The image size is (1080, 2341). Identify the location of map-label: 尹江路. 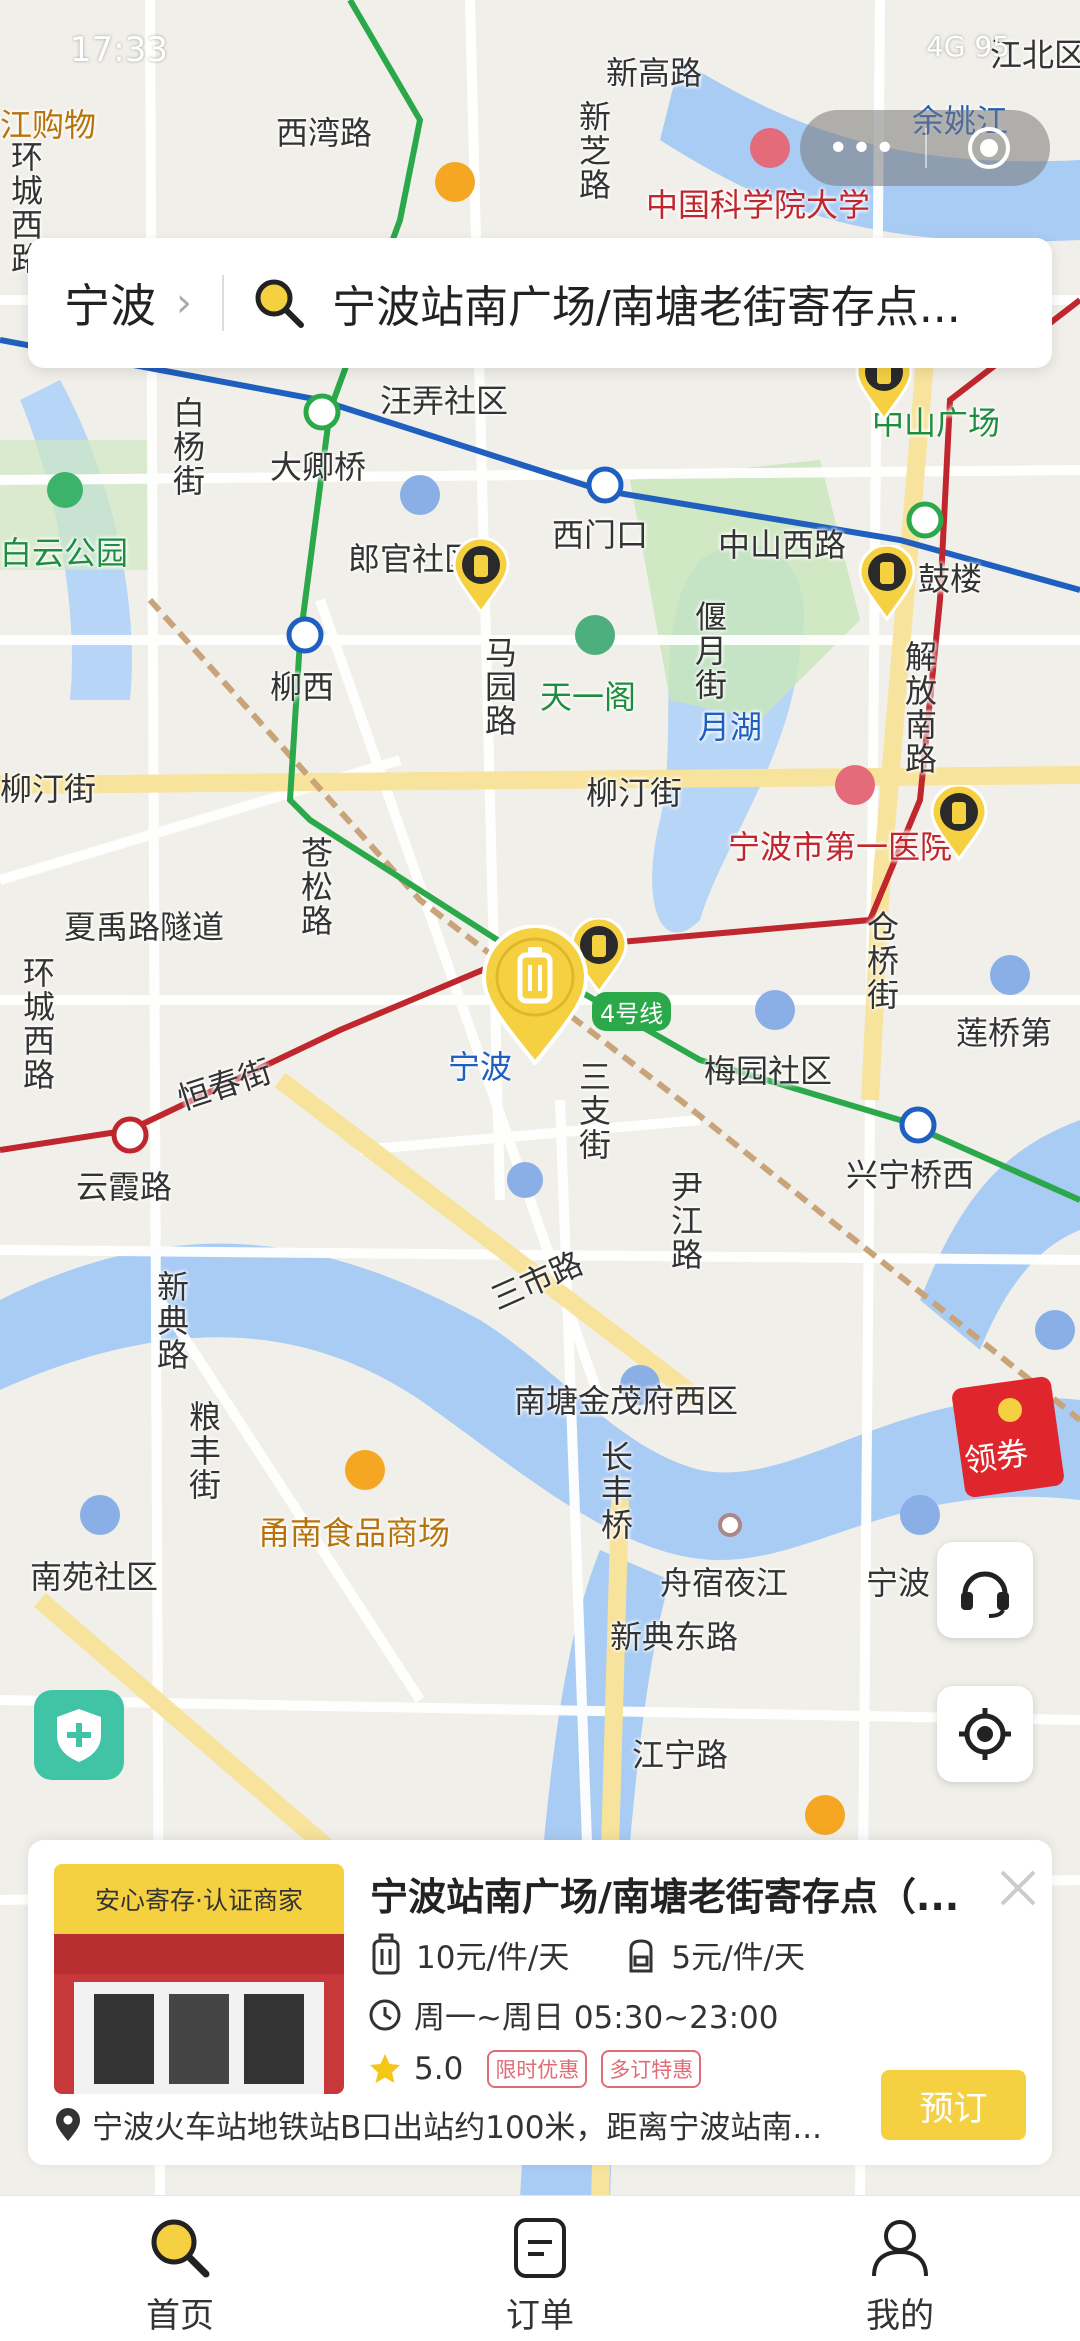
(685, 1221).